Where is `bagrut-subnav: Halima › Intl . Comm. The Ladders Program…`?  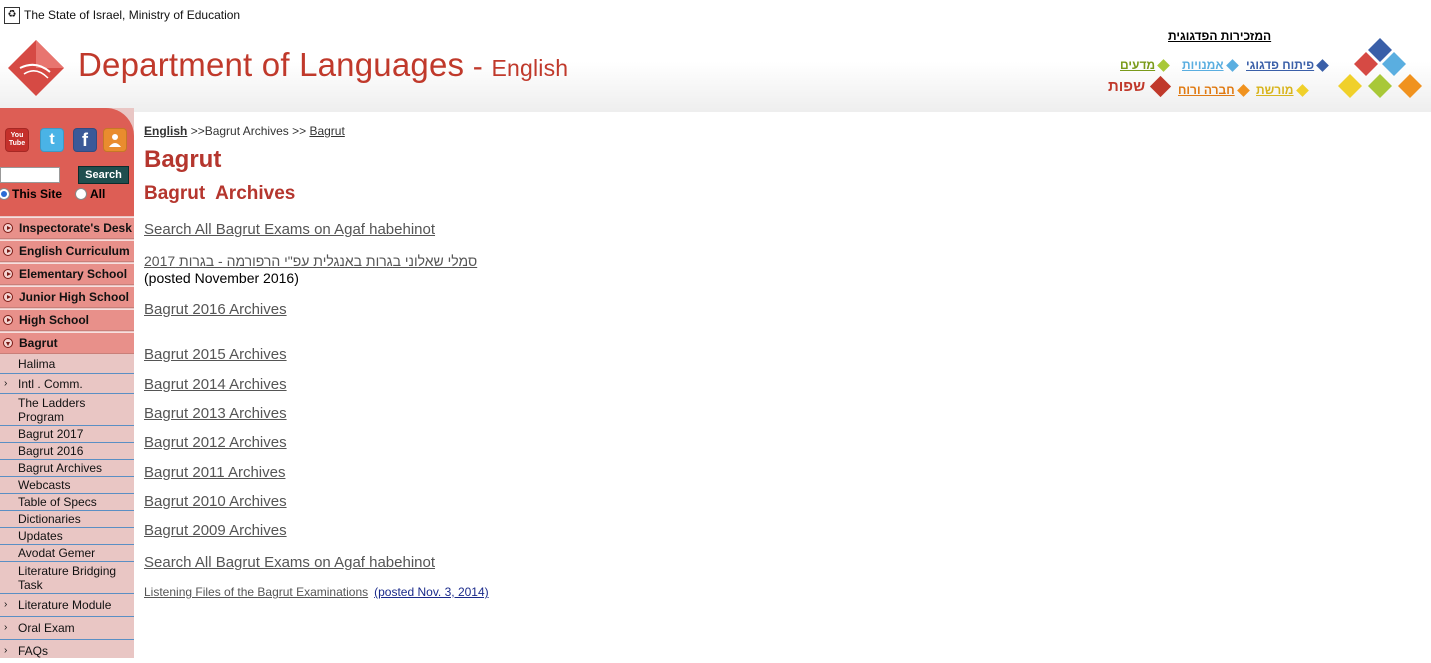
bagrut-subnav: Halima › Intl . Comm. The Ladders Program… is located at coordinates (67, 508).